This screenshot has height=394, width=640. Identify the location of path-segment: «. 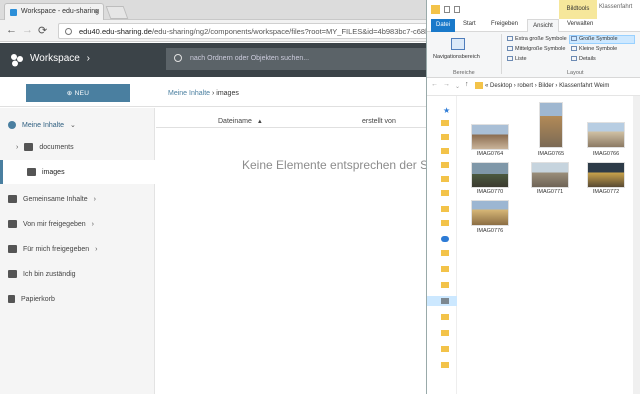
(486, 86).